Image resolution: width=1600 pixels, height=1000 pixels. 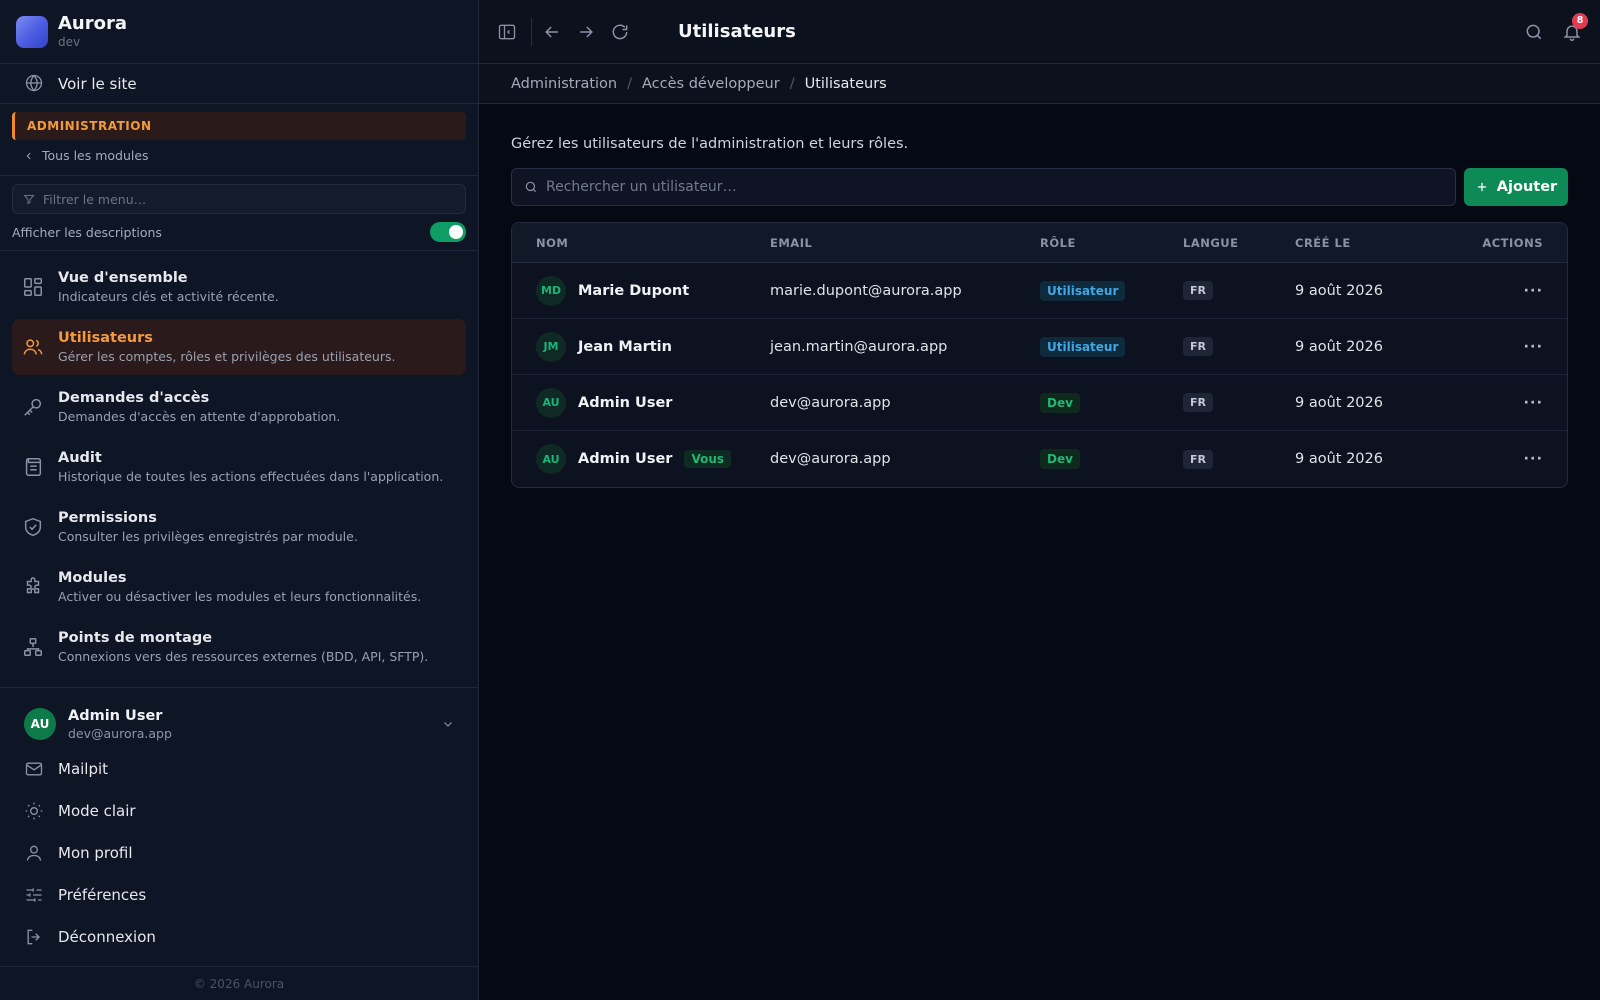 I want to click on mailpit-link: Mailpit, so click(x=239, y=769).